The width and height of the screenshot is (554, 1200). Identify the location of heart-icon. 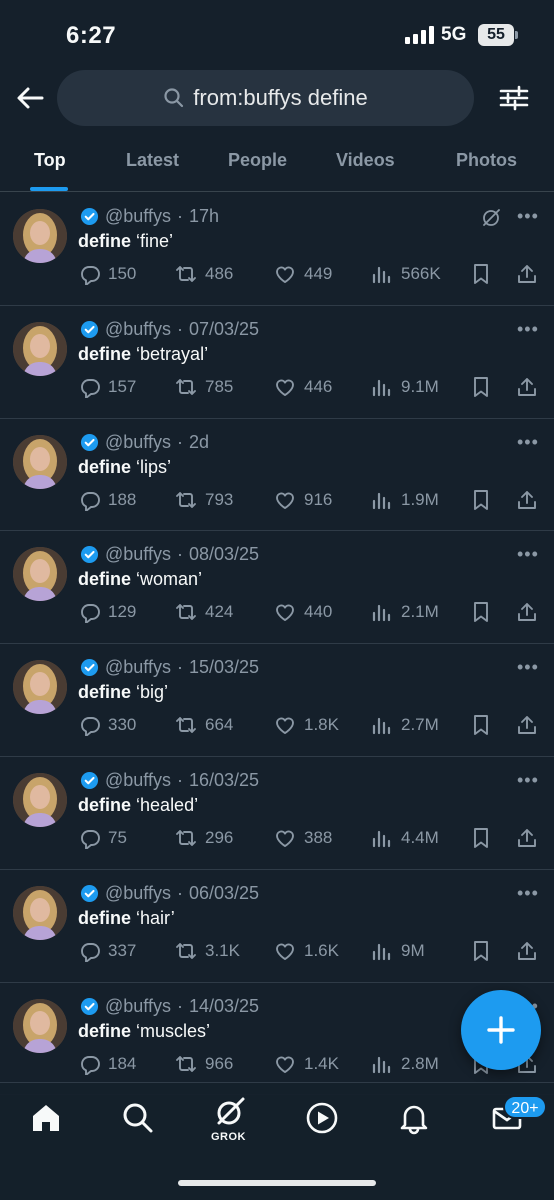
(285, 838).